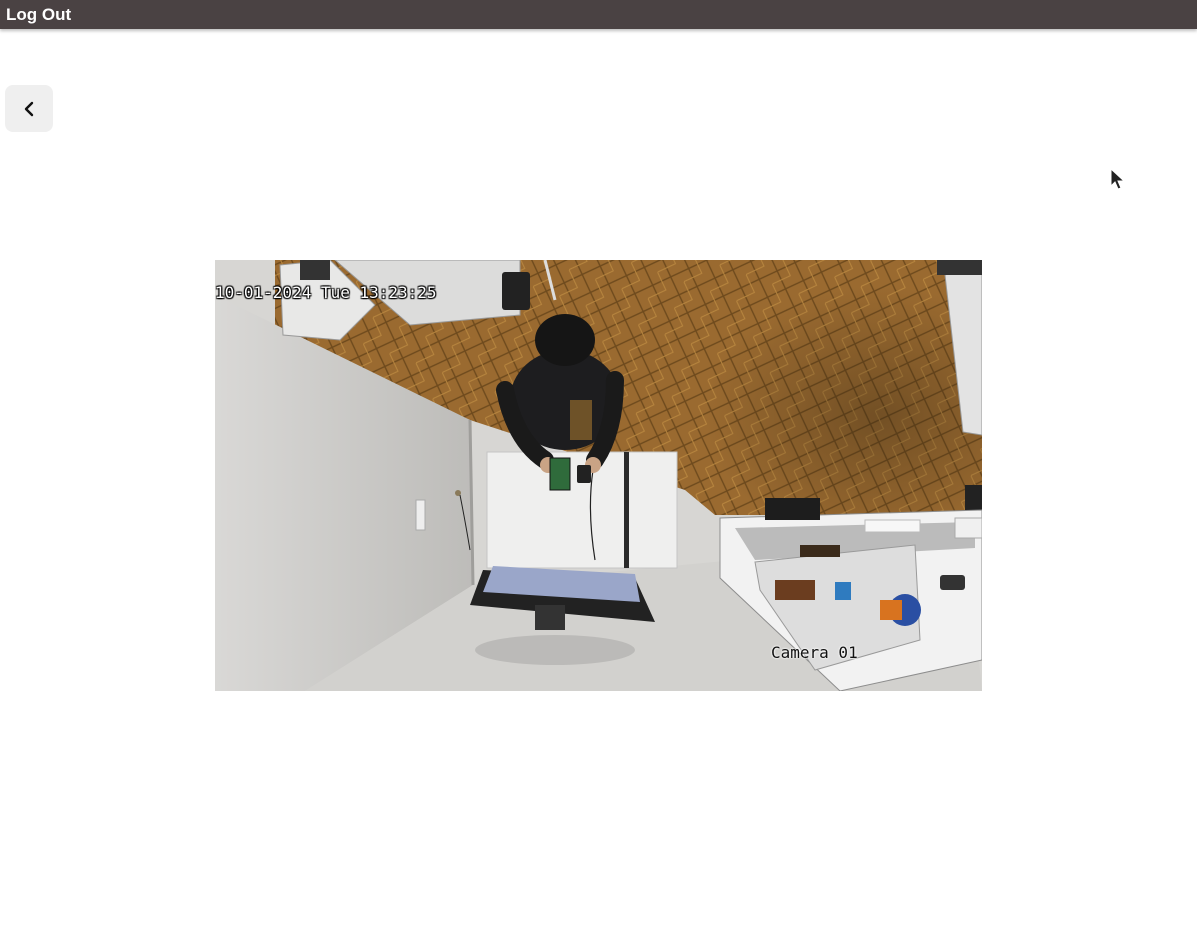 This screenshot has height=951, width=1197. Describe the element at coordinates (326, 292) in the screenshot. I see `video-timestamp: 10-01-2024 Tue 13:23:25` at that location.